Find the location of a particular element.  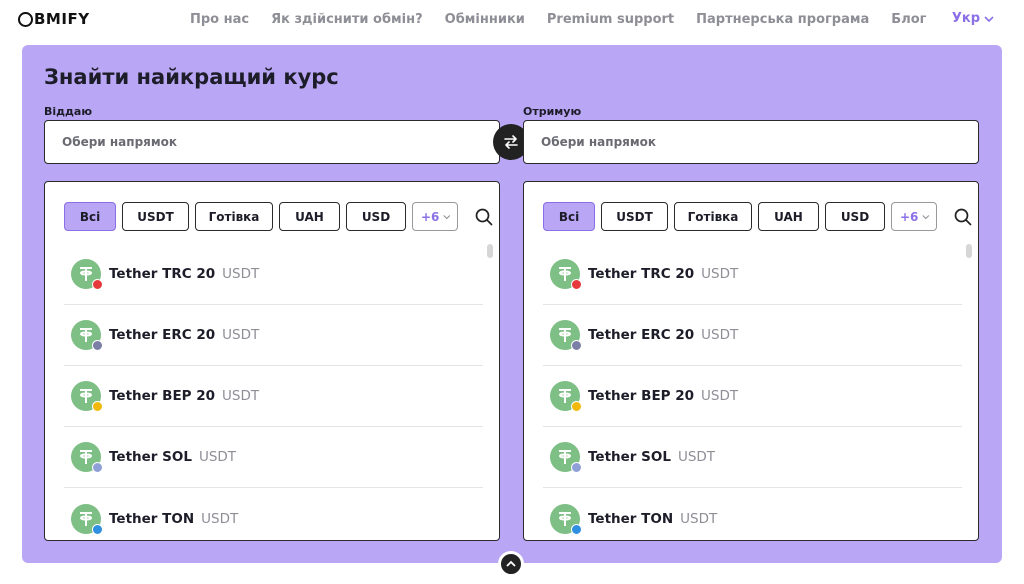

logo-text: BMIFY is located at coordinates (62, 19).